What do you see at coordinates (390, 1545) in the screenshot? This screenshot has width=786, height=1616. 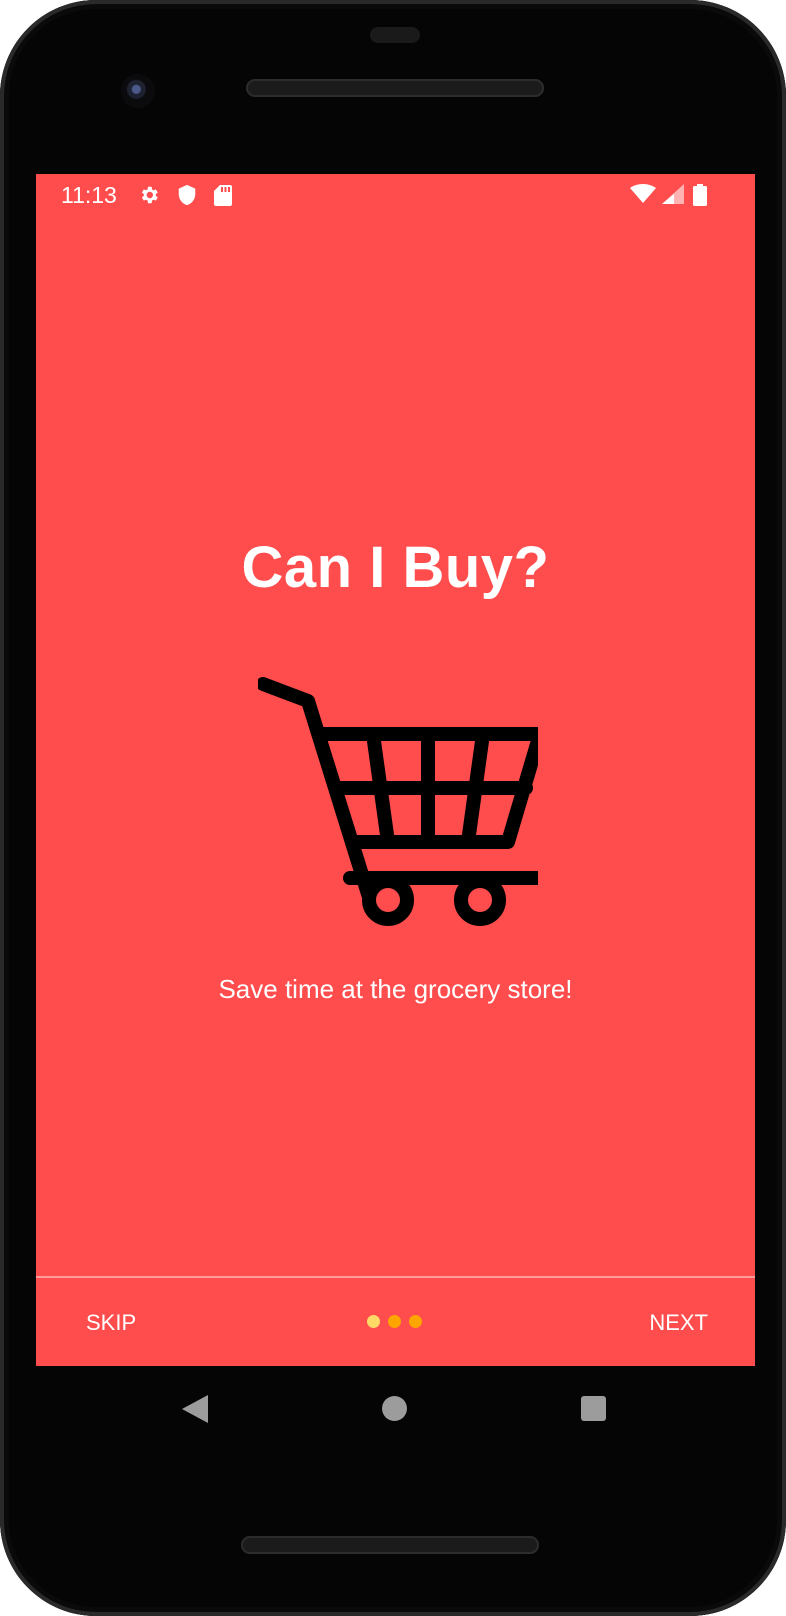 I see `bottom-speaker-grille` at bounding box center [390, 1545].